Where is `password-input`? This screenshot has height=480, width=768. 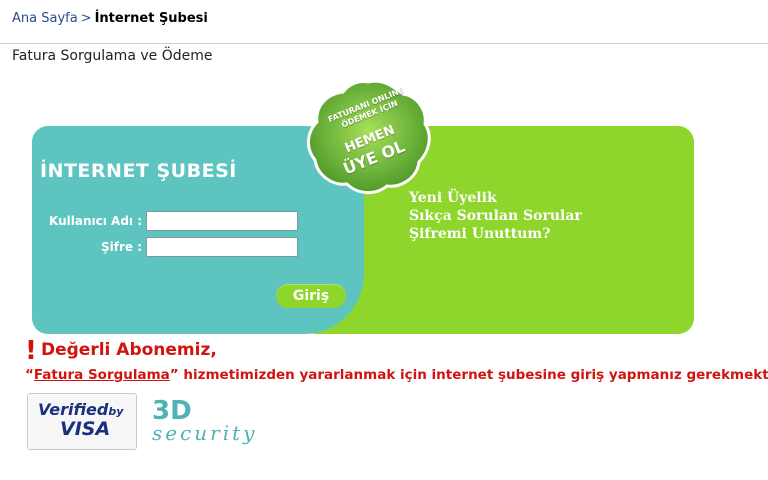
password-input is located at coordinates (222, 247).